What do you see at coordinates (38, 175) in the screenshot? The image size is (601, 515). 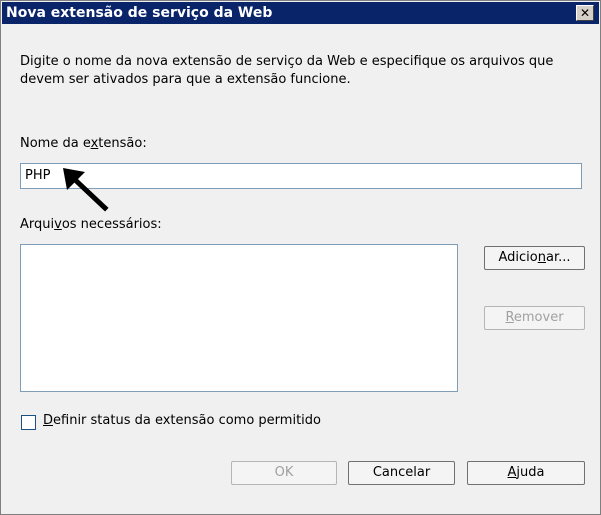 I see `extension-name-value: PHP` at bounding box center [38, 175].